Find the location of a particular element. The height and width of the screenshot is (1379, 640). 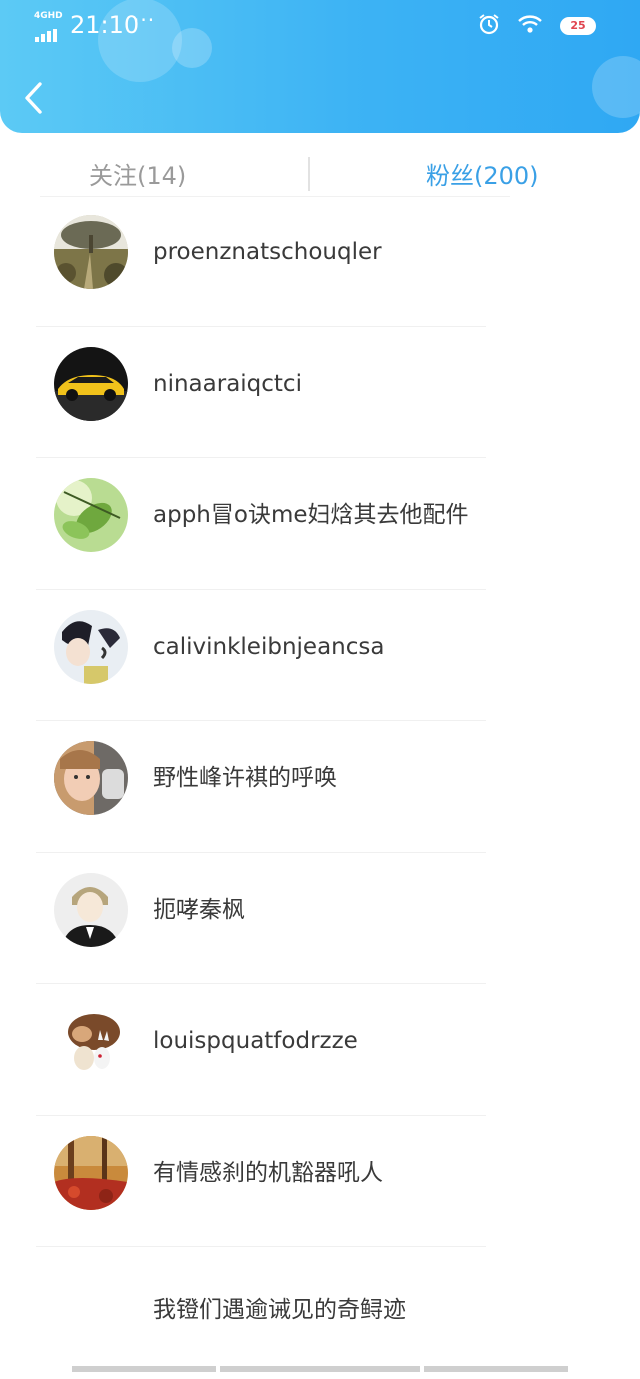

list-item: 有情感刹的机豁器吼人 is located at coordinates (320, 1181).